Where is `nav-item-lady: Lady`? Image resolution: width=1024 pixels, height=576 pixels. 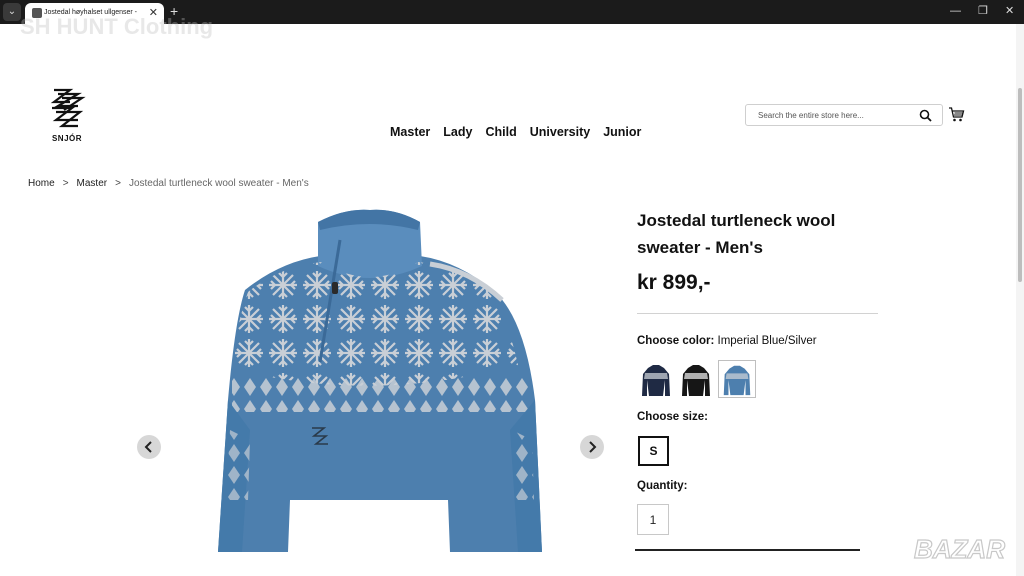 nav-item-lady: Lady is located at coordinates (457, 132).